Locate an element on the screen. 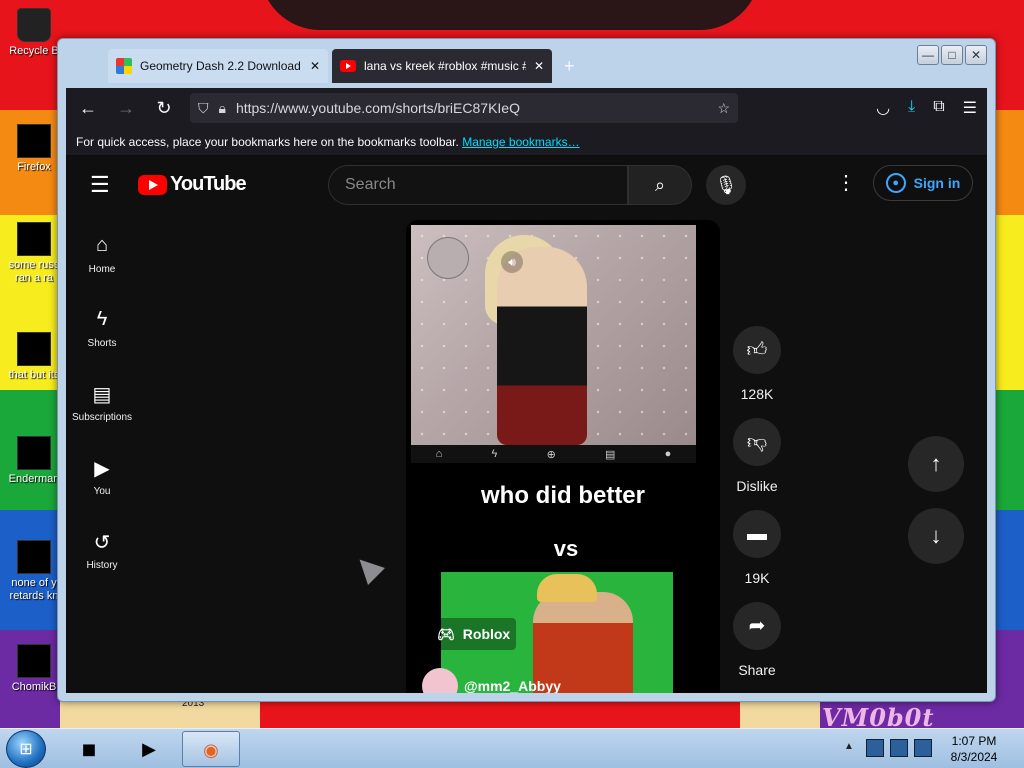  close-window-button: ✕ is located at coordinates (976, 55).